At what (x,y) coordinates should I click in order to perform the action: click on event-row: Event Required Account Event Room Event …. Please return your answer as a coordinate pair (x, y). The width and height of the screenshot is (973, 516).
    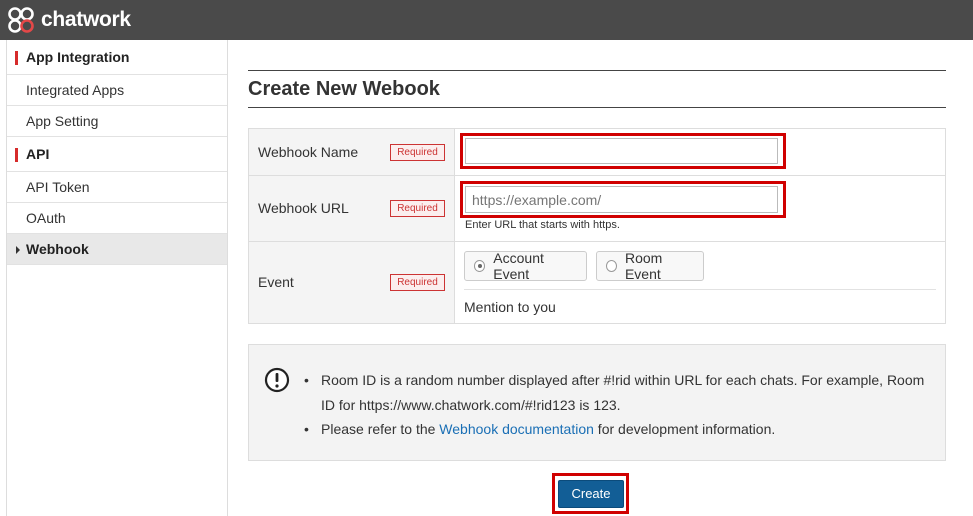
    Looking at the image, I should click on (597, 282).